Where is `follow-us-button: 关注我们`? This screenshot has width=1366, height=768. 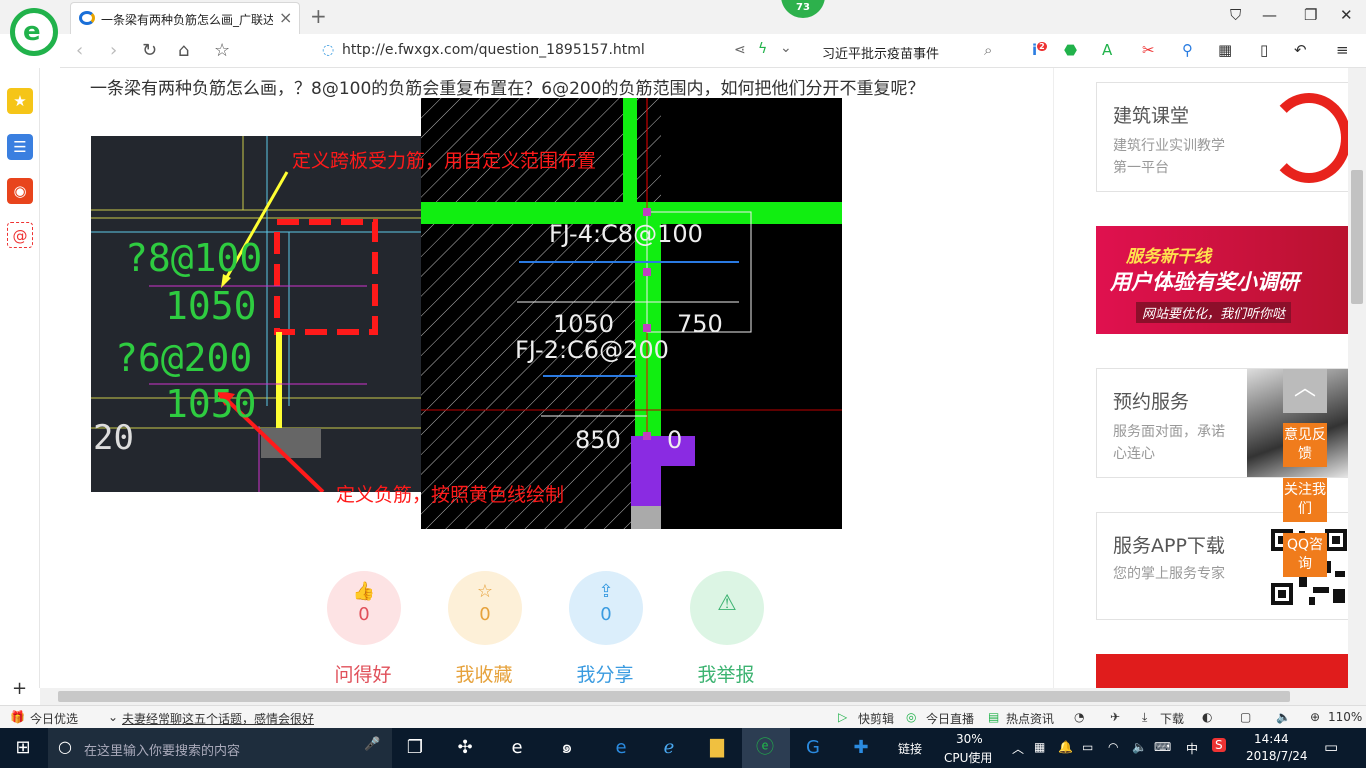 follow-us-button: 关注我们 is located at coordinates (1305, 500).